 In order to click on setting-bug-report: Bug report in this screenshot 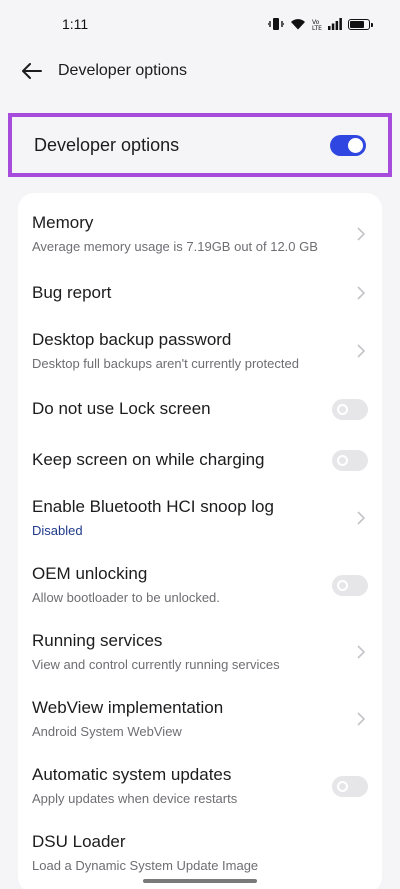, I will do `click(200, 293)`.